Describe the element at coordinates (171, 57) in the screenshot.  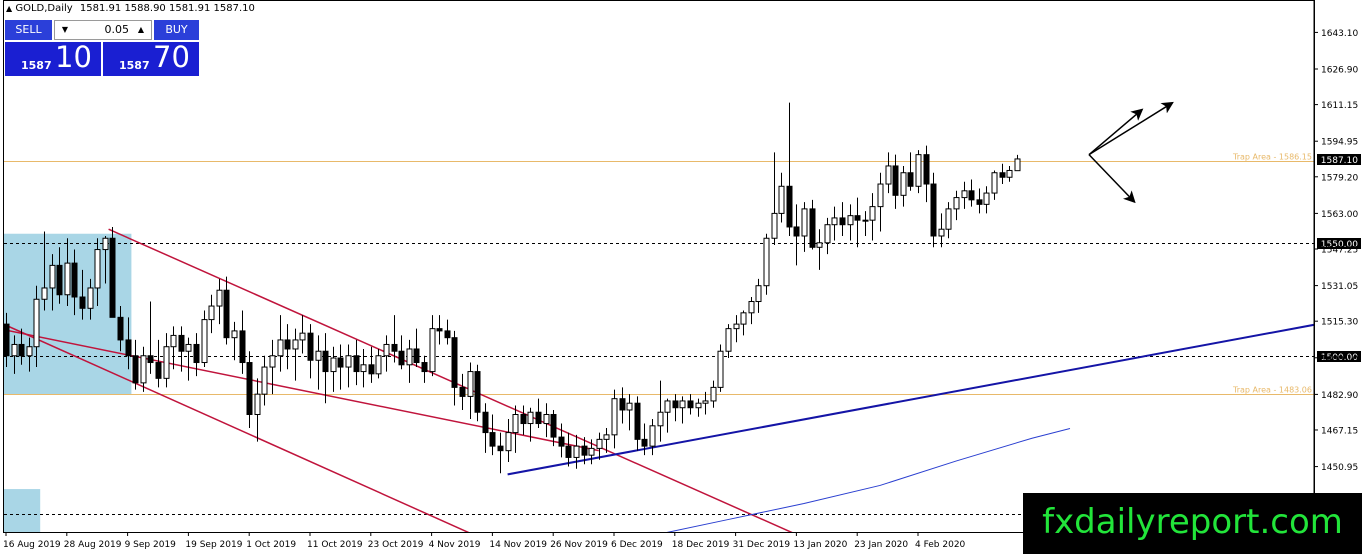
I see `buy-price-big: 70` at that location.